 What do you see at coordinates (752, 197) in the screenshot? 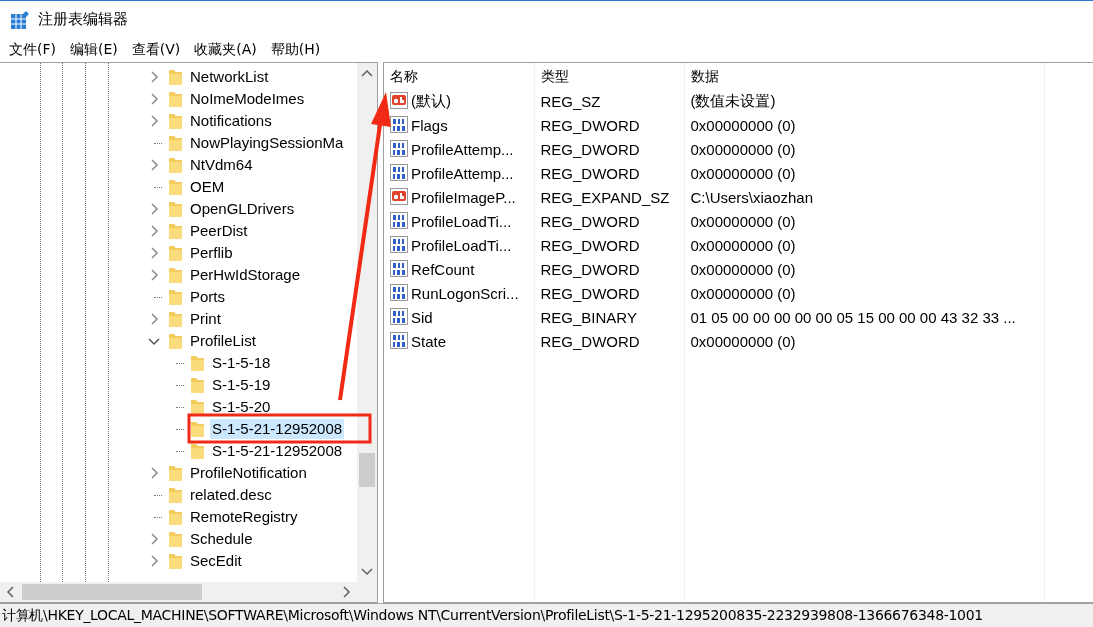
I see `value-data: C:\Users\xiaozhan` at bounding box center [752, 197].